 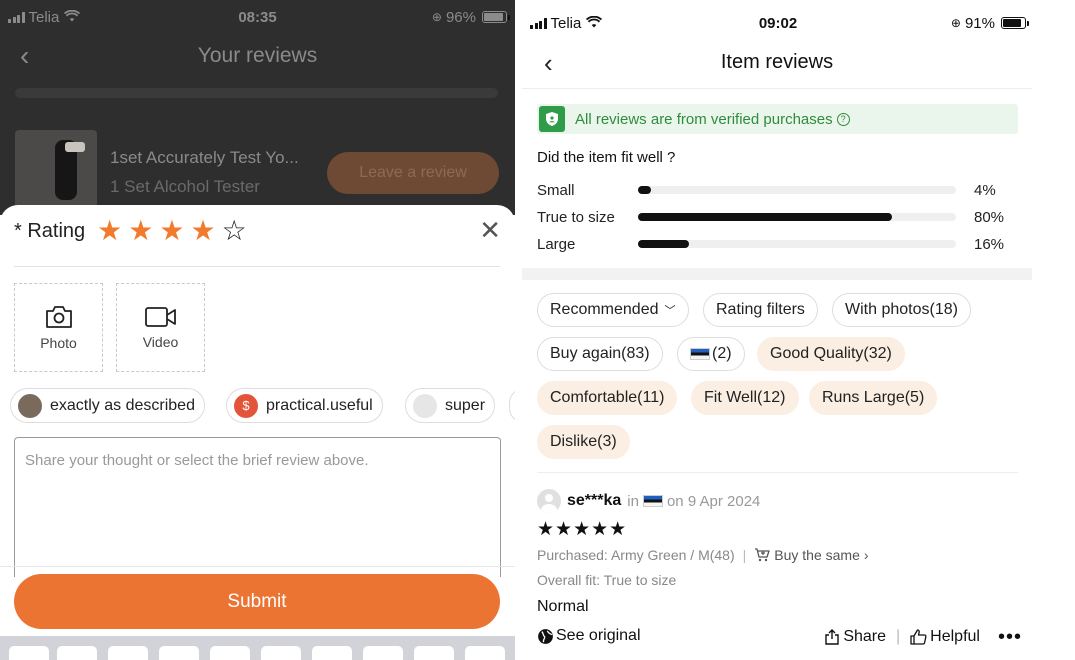 What do you see at coordinates (713, 501) in the screenshot?
I see `review-date: on 9 Apr 2024` at bounding box center [713, 501].